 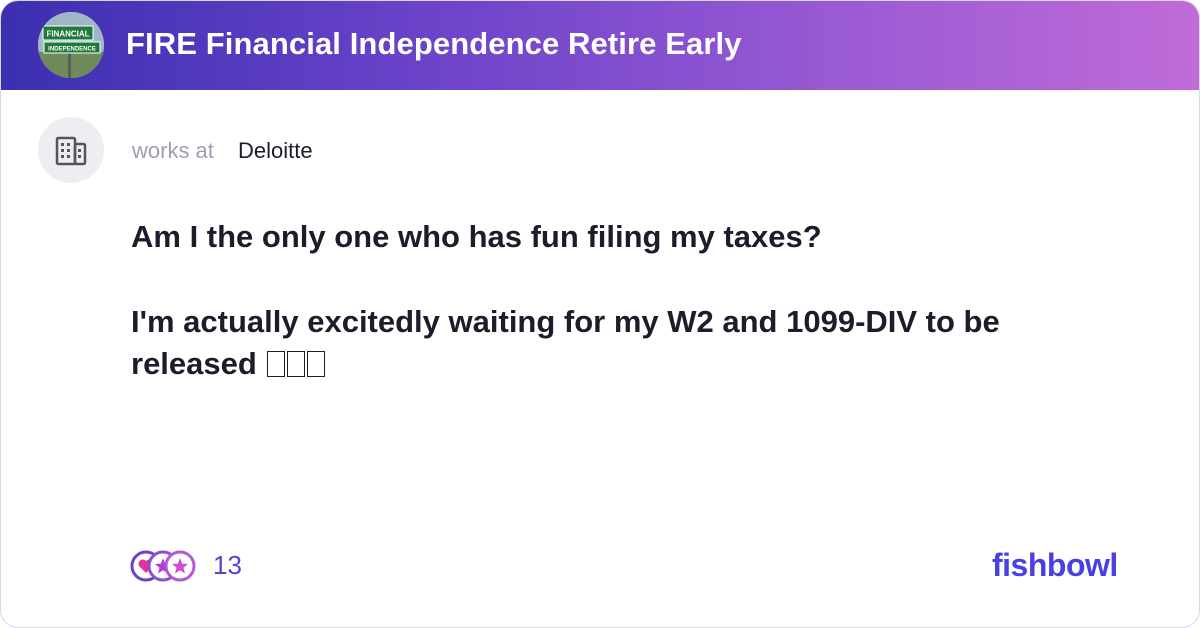 I want to click on emoji-group, so click(x=295, y=363).